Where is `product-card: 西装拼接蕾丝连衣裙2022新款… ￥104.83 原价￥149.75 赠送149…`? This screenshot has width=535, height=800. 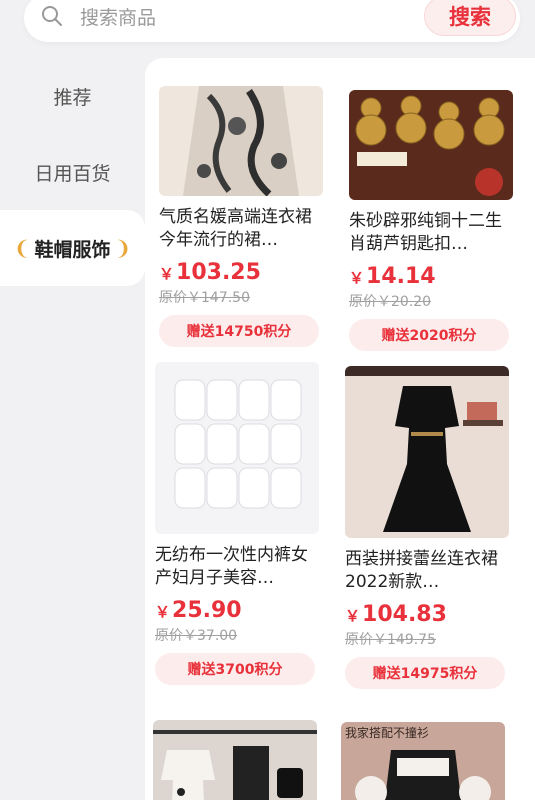
product-card: 西装拼接蕾丝连衣裙2022新款… ￥104.83 原价￥149.75 赠送149… is located at coordinates (427, 527).